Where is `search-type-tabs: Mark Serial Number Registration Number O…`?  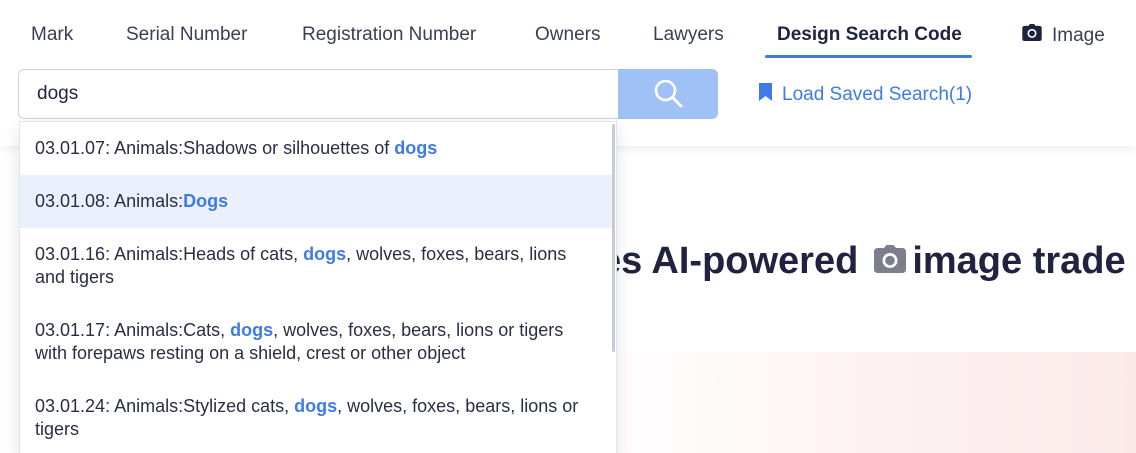 search-type-tabs: Mark Serial Number Registration Number O… is located at coordinates (568, 30).